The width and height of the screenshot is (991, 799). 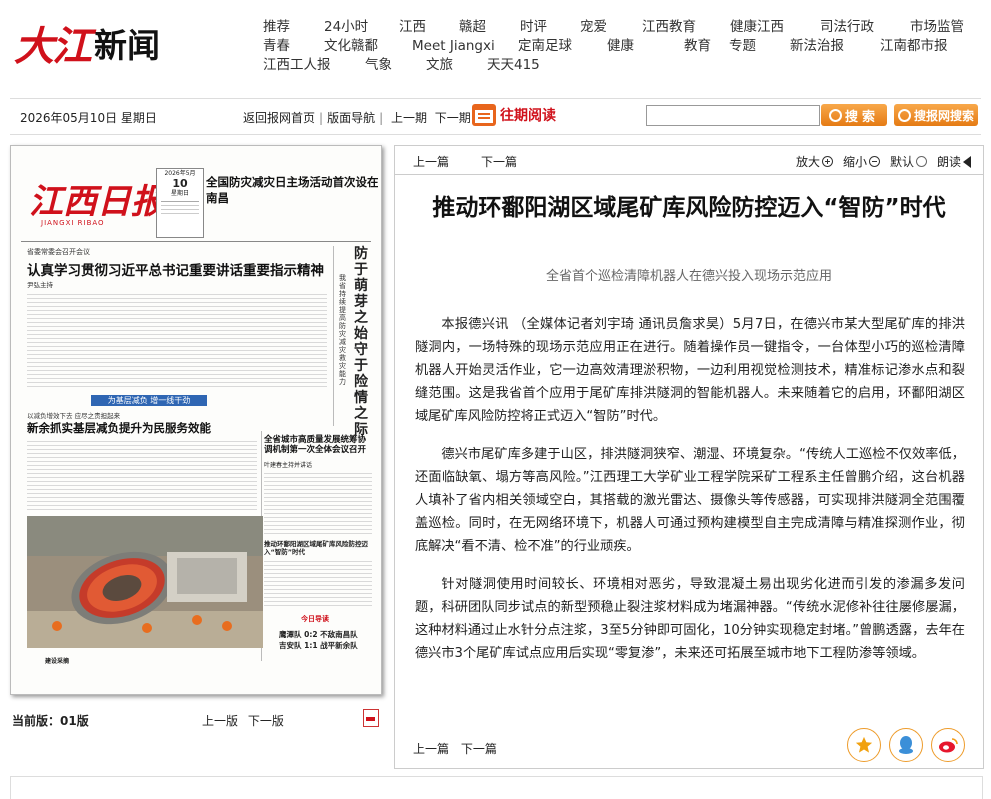 What do you see at coordinates (742, 46) in the screenshot?
I see `nav-link: 专题` at bounding box center [742, 46].